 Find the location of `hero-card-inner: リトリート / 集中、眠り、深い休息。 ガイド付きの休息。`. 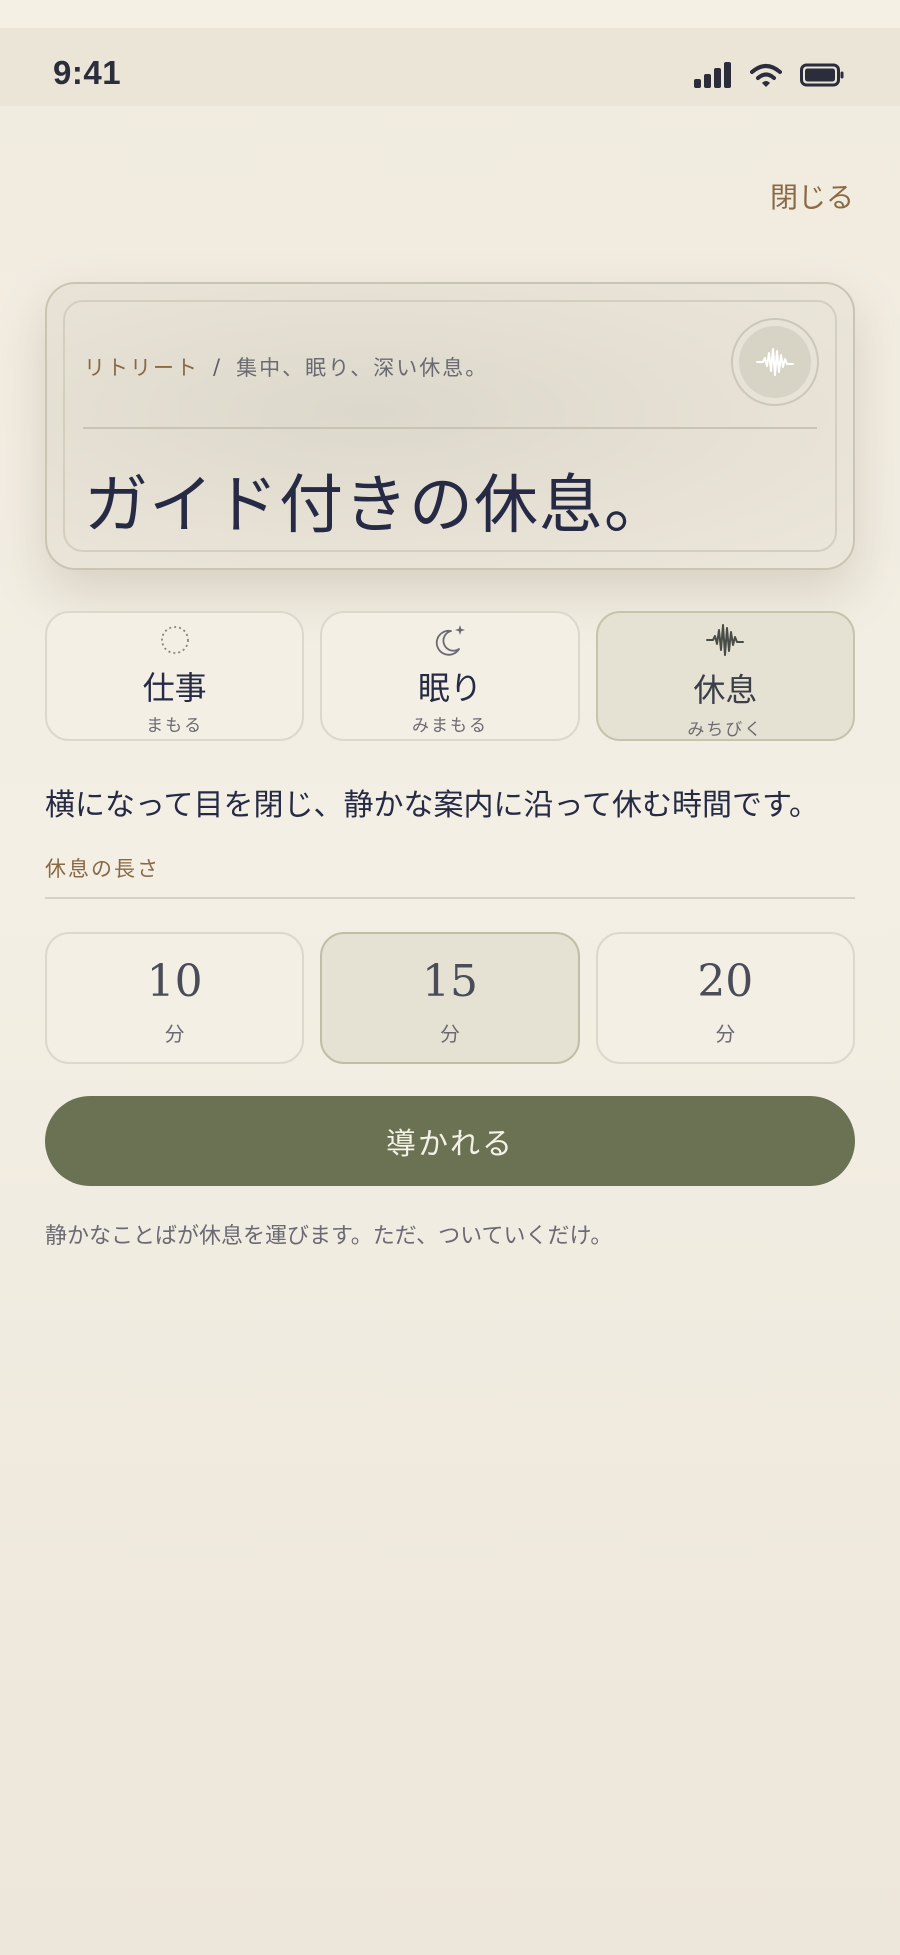

hero-card-inner: リトリート / 集中、眠り、深い休息。 ガイド付きの休息。 is located at coordinates (450, 426).